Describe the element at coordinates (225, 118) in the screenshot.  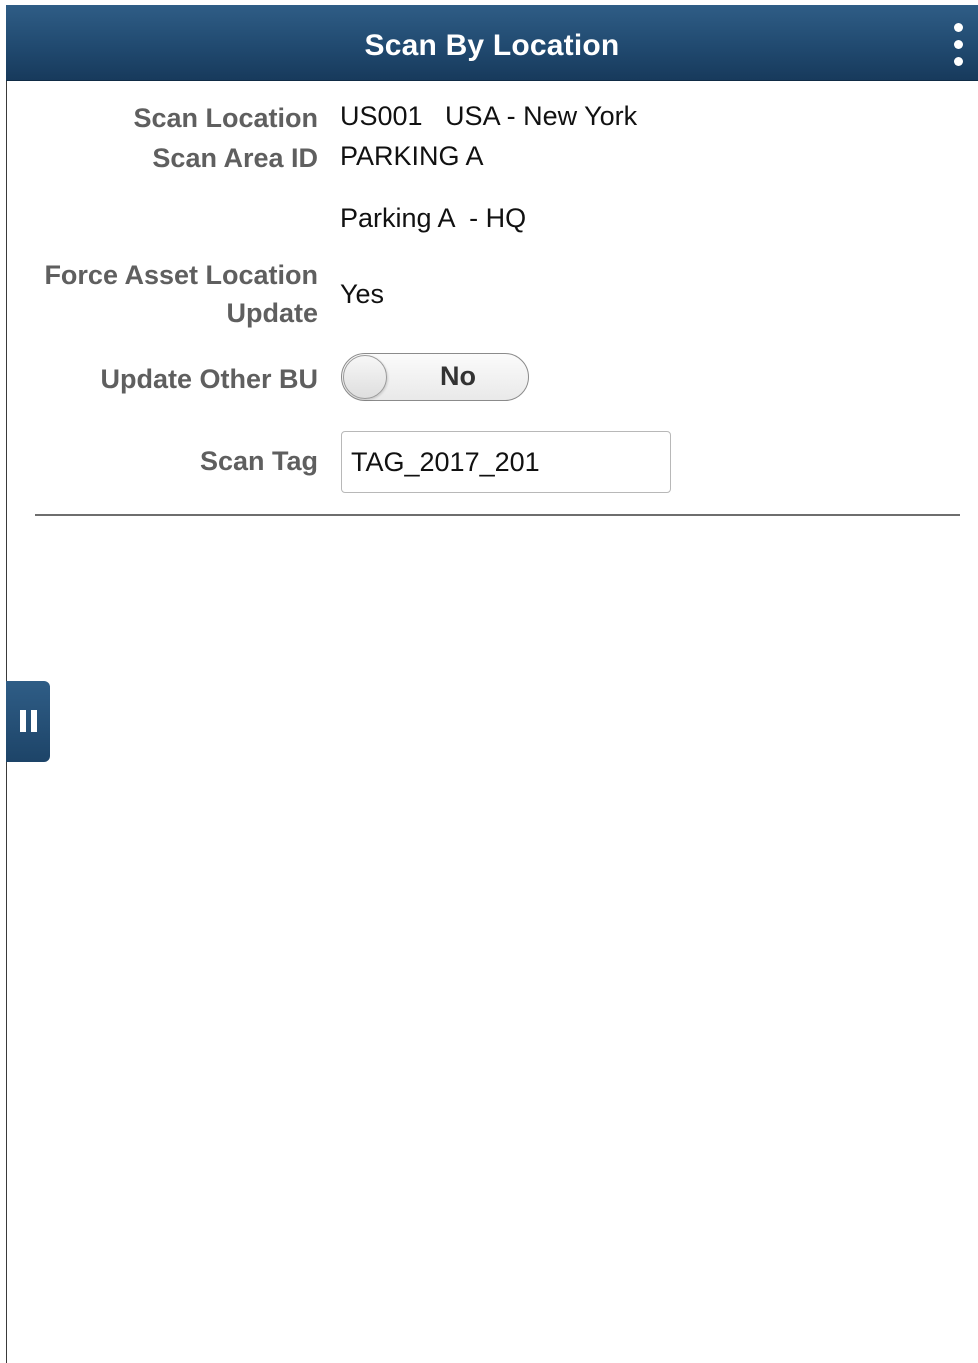
I see `scan-location-label: Scan Location` at that location.